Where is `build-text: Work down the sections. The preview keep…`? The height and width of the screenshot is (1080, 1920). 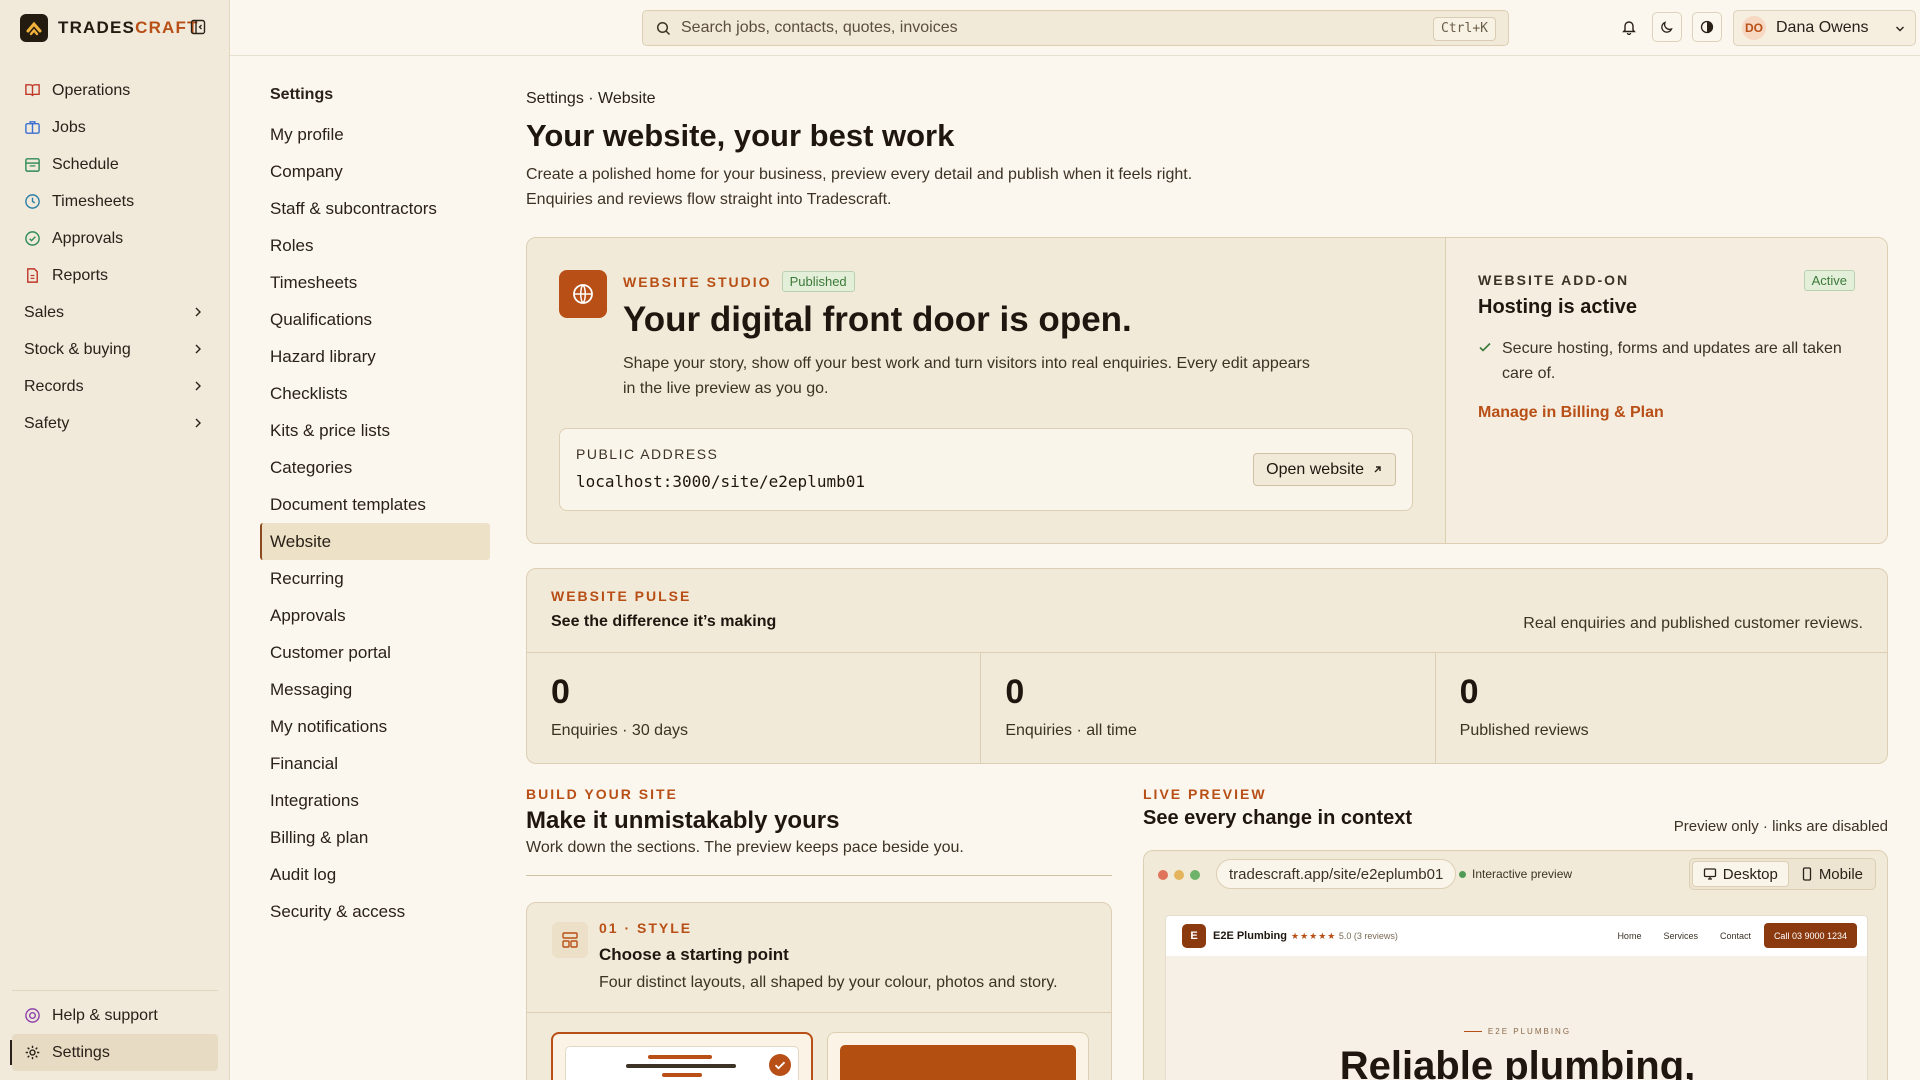 build-text: Work down the sections. The preview keep… is located at coordinates (745, 847).